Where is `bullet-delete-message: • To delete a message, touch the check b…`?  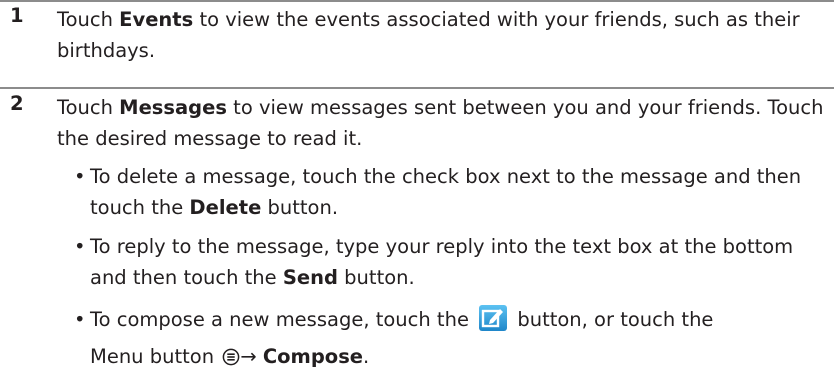 bullet-delete-message: • To delete a message, touch the check b… is located at coordinates (450, 192).